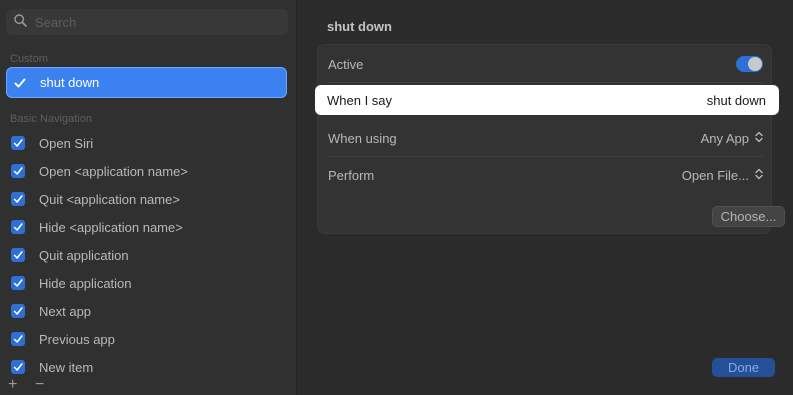 Image resolution: width=793 pixels, height=395 pixels. What do you see at coordinates (29, 59) in the screenshot?
I see `custom-section-header: Custom` at bounding box center [29, 59].